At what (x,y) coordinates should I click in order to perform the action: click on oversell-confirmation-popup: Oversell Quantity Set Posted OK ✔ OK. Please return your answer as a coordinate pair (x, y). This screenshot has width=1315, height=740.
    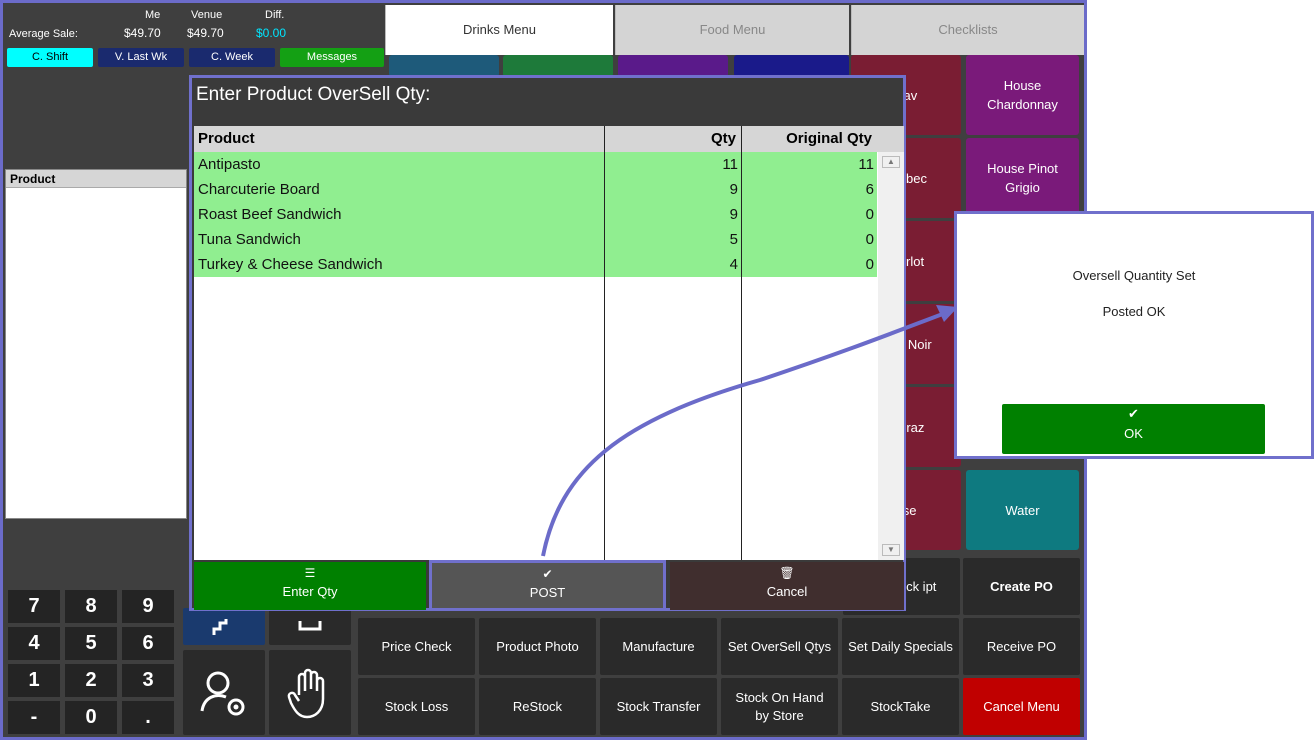
    Looking at the image, I should click on (1134, 335).